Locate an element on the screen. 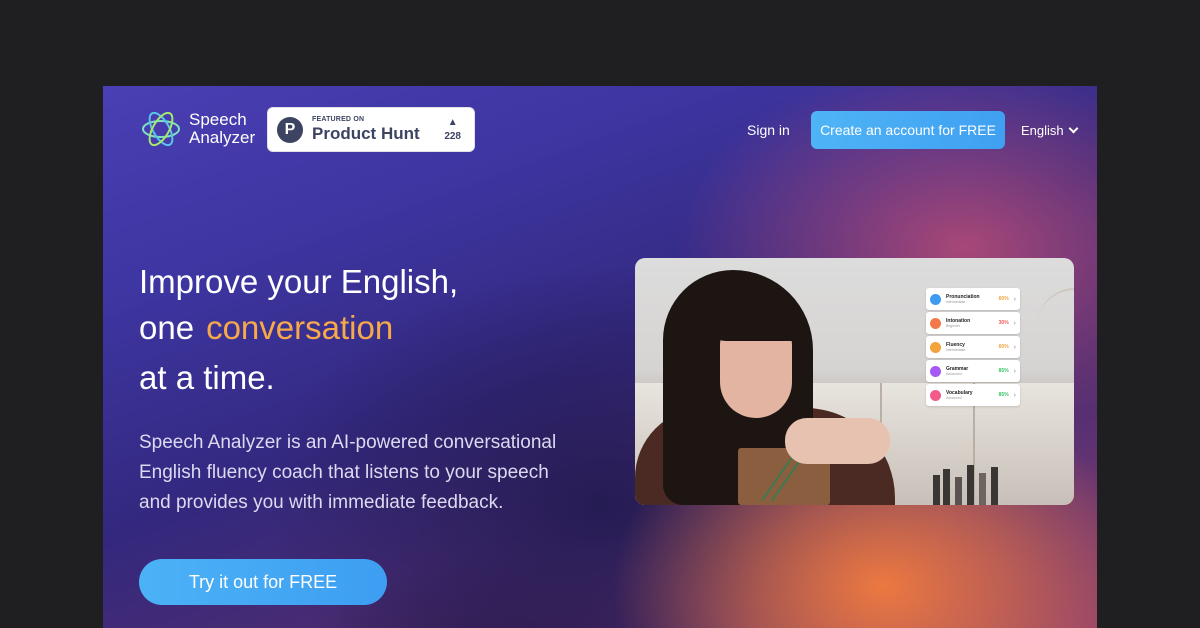 The image size is (1200, 628). feedback-row: Vocabulary Advanced 85% › is located at coordinates (973, 395).